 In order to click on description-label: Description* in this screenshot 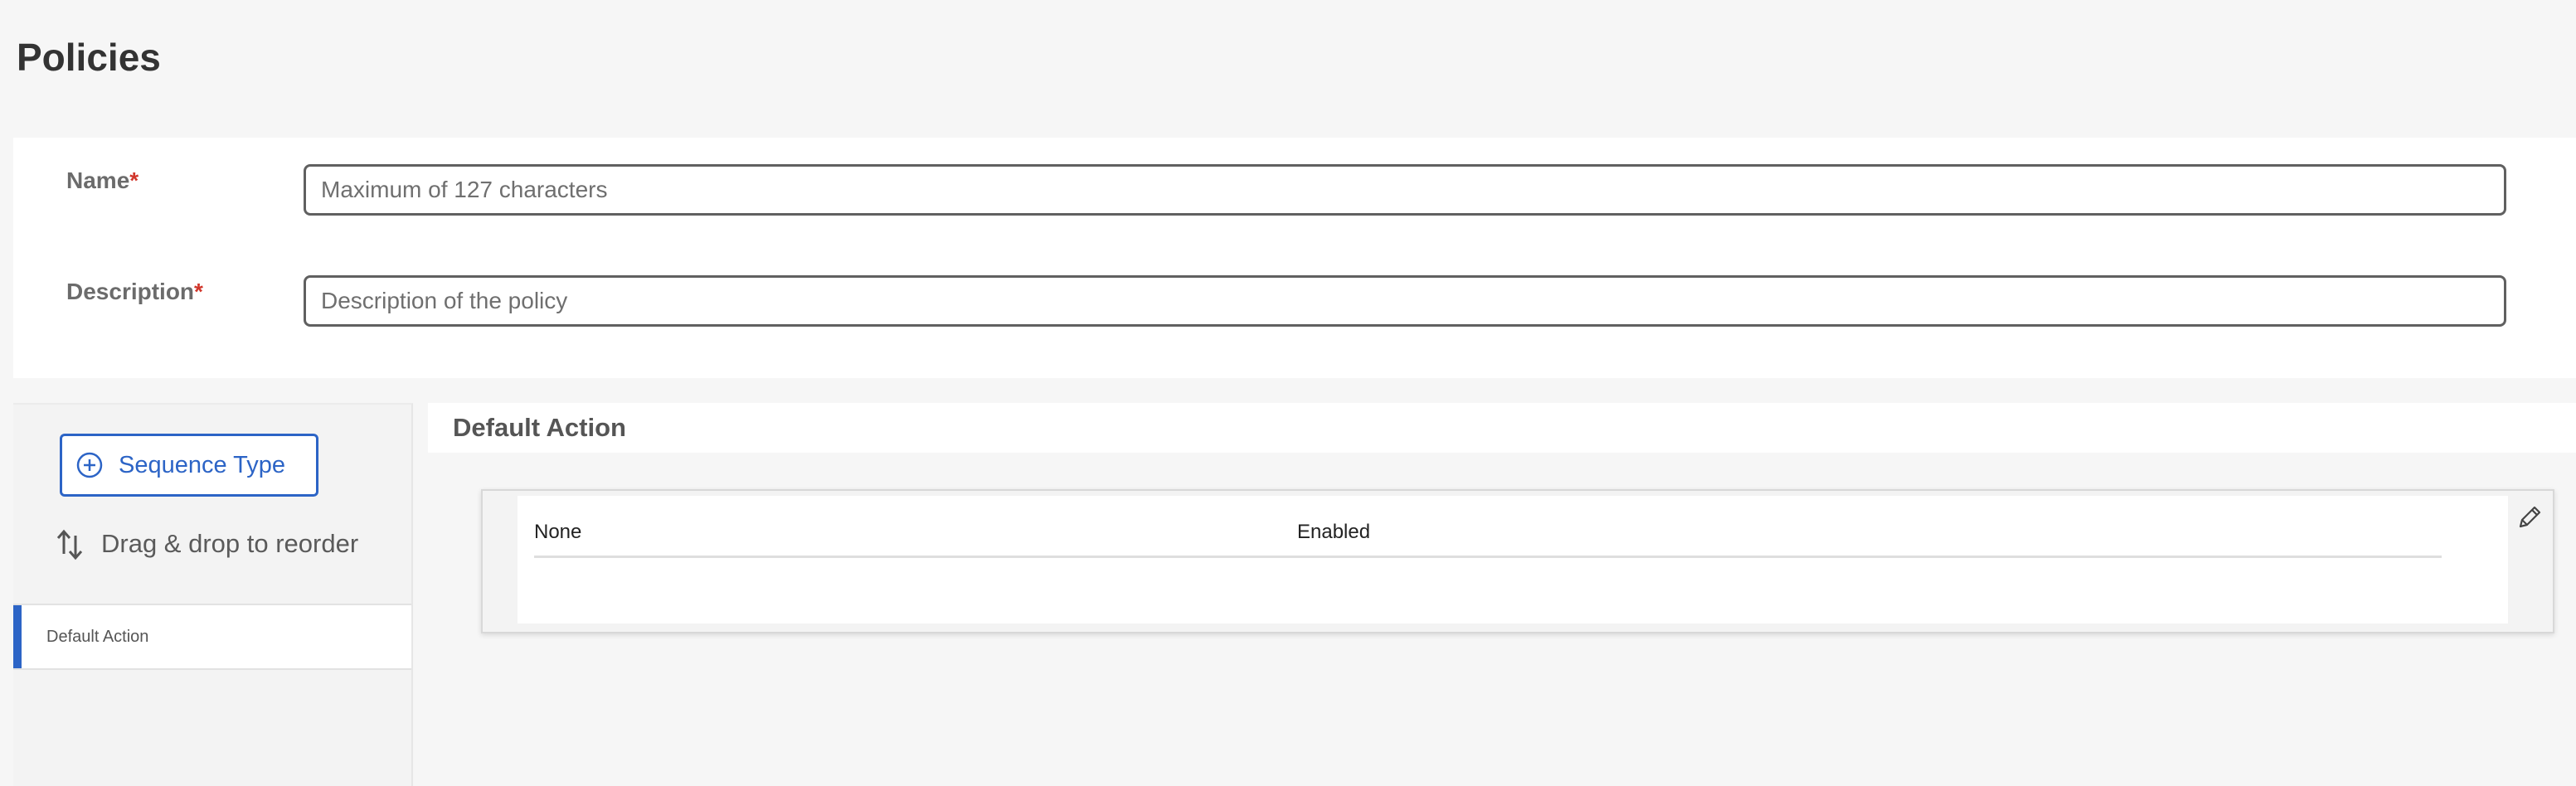, I will do `click(135, 292)`.